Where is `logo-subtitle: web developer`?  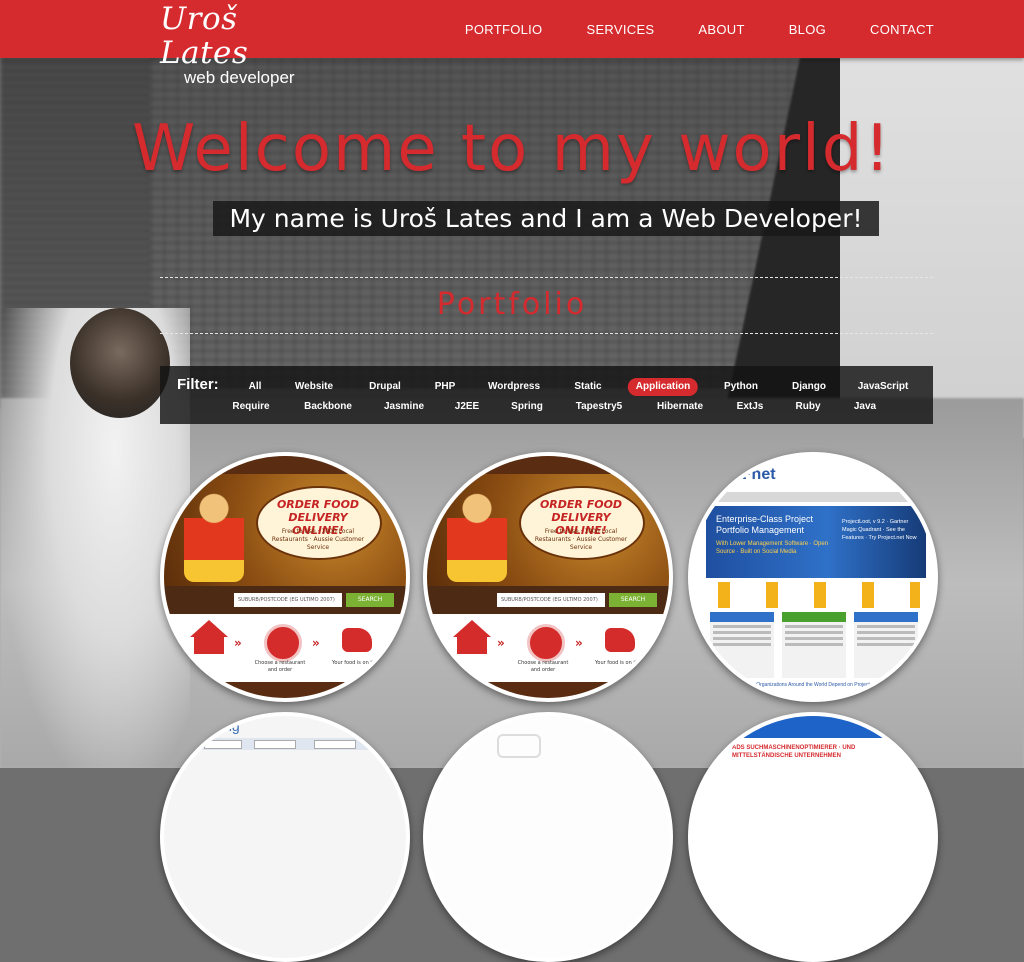
logo-subtitle: web developer is located at coordinates (239, 77).